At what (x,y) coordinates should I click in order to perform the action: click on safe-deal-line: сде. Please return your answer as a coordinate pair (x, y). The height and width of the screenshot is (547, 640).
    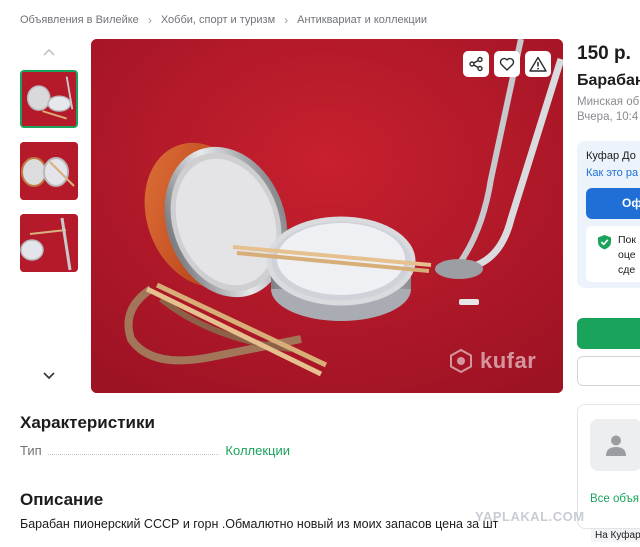
    Looking at the image, I should click on (627, 270).